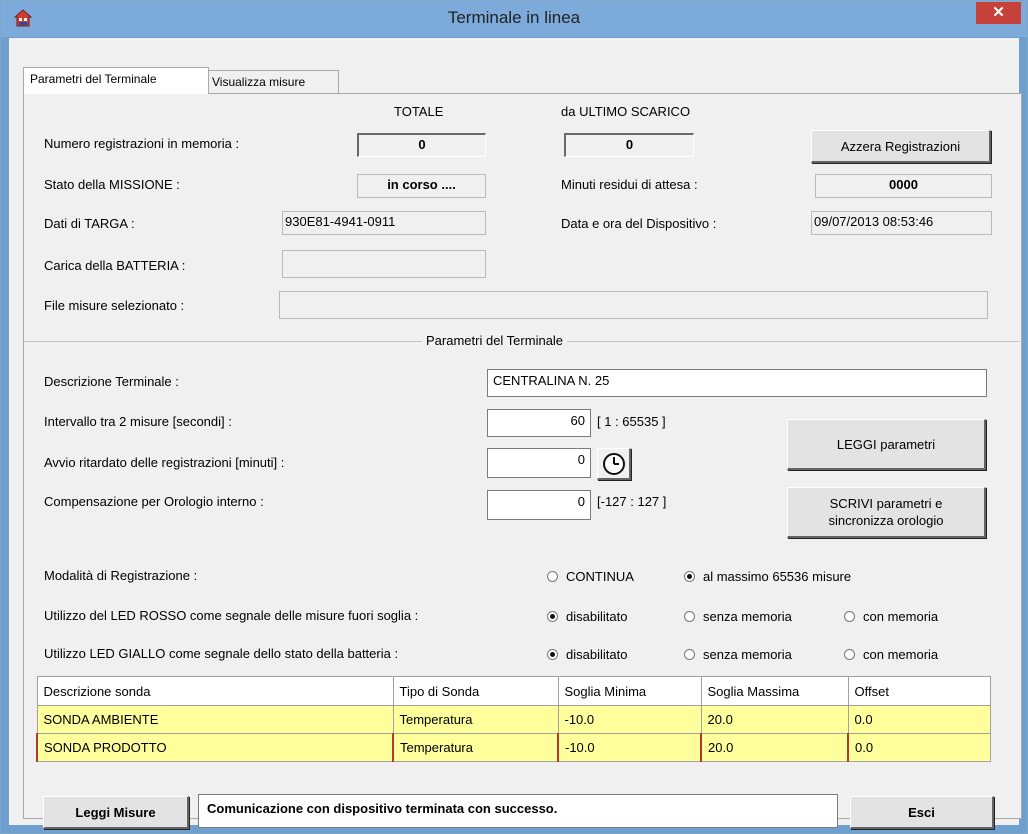 The image size is (1028, 834). Describe the element at coordinates (539, 423) in the screenshot. I see `intervallo-input: 60` at that location.